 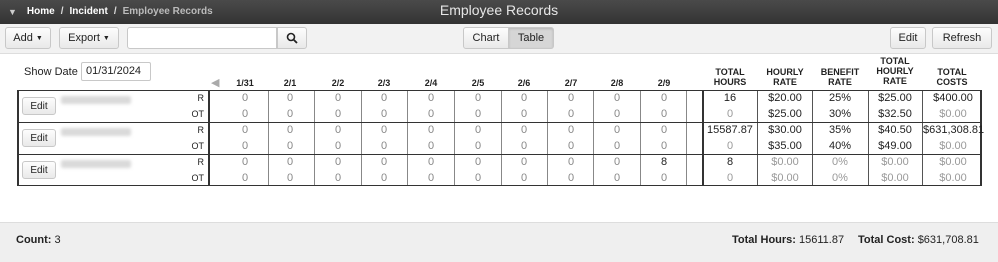 What do you see at coordinates (531, 38) in the screenshot?
I see `table-view-button: Table` at bounding box center [531, 38].